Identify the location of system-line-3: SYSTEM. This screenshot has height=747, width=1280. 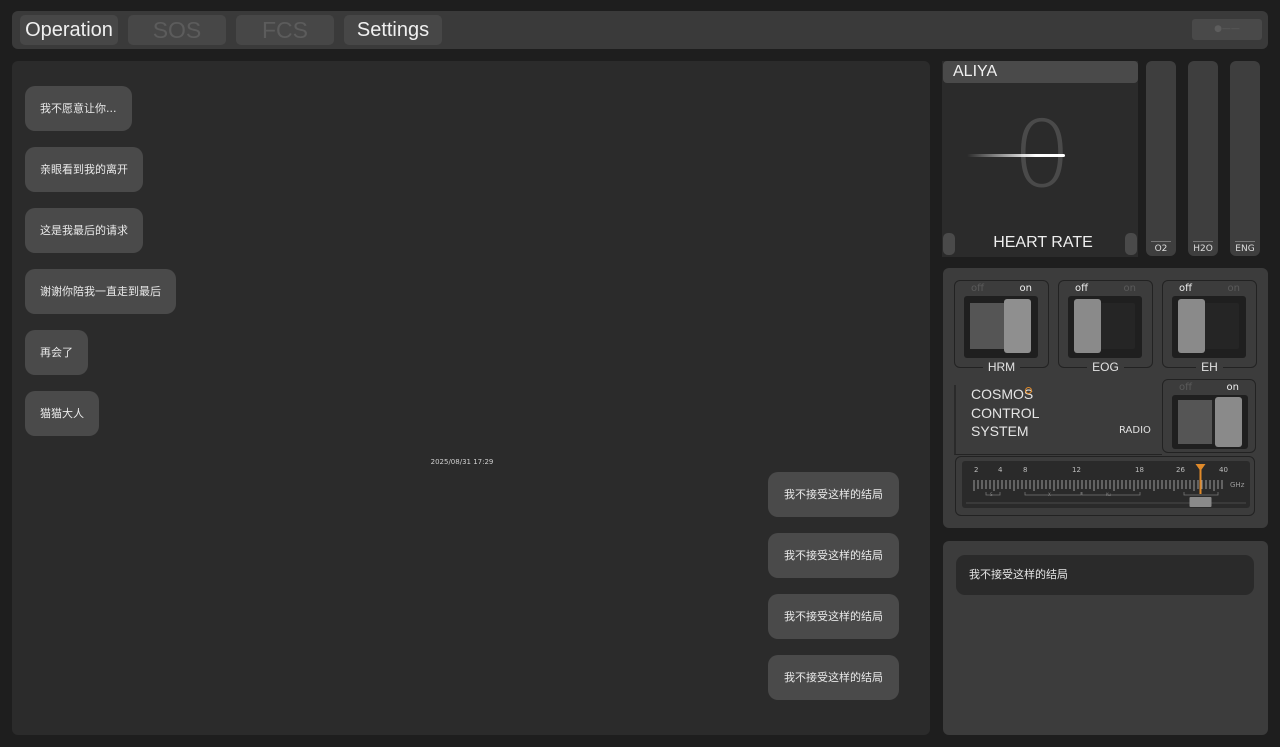
(1000, 431).